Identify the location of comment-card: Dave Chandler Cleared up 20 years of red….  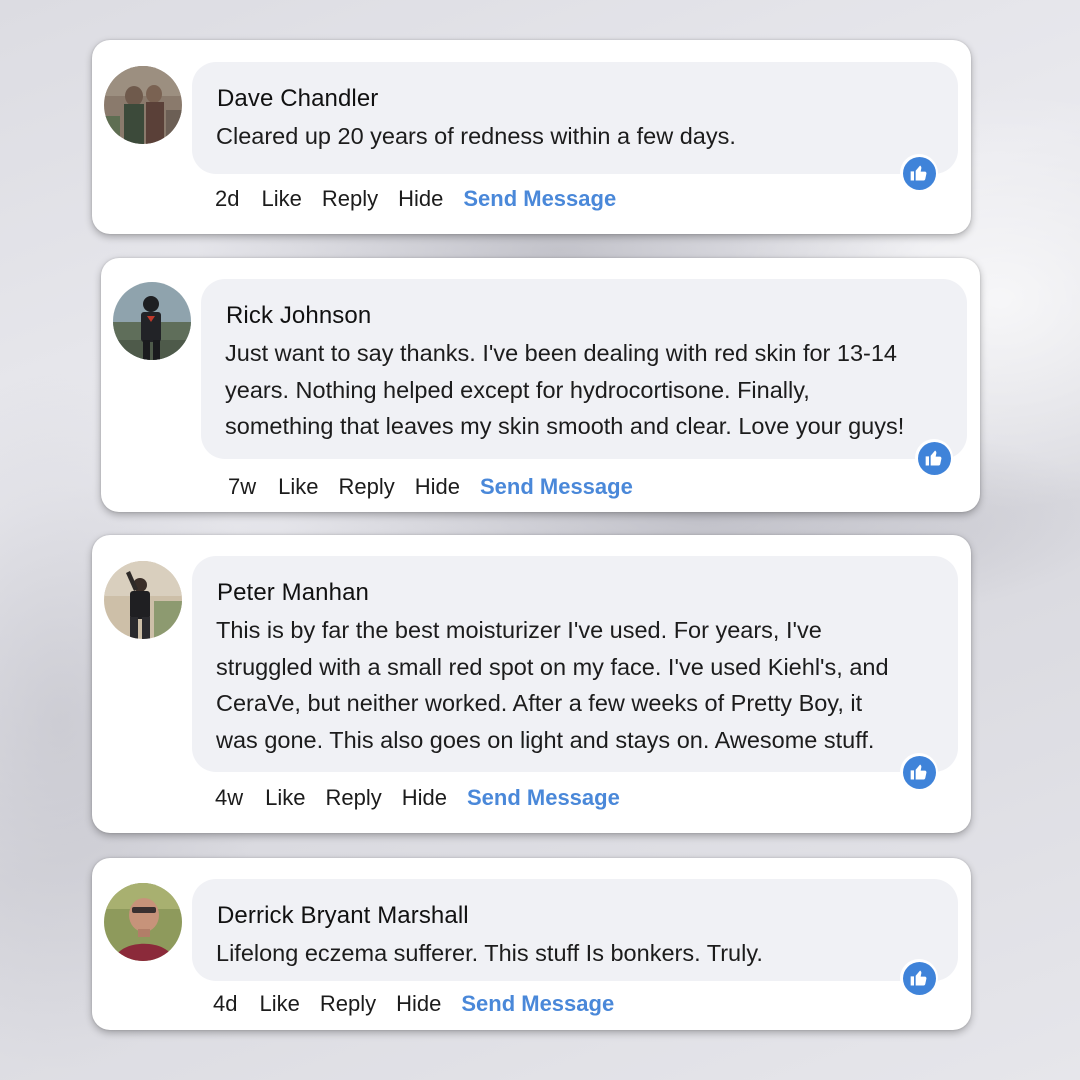
(531, 137).